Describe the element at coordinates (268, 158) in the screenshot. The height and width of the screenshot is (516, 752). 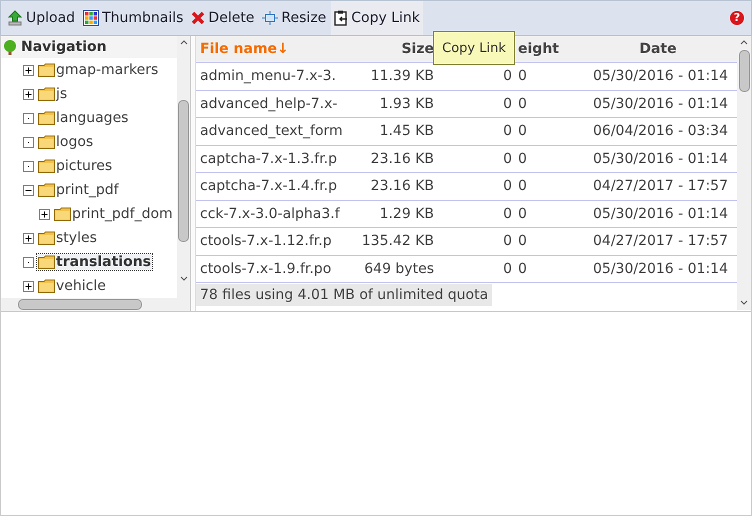
I see `table-cell-text: captcha-7.x-1.3.fr.p` at that location.